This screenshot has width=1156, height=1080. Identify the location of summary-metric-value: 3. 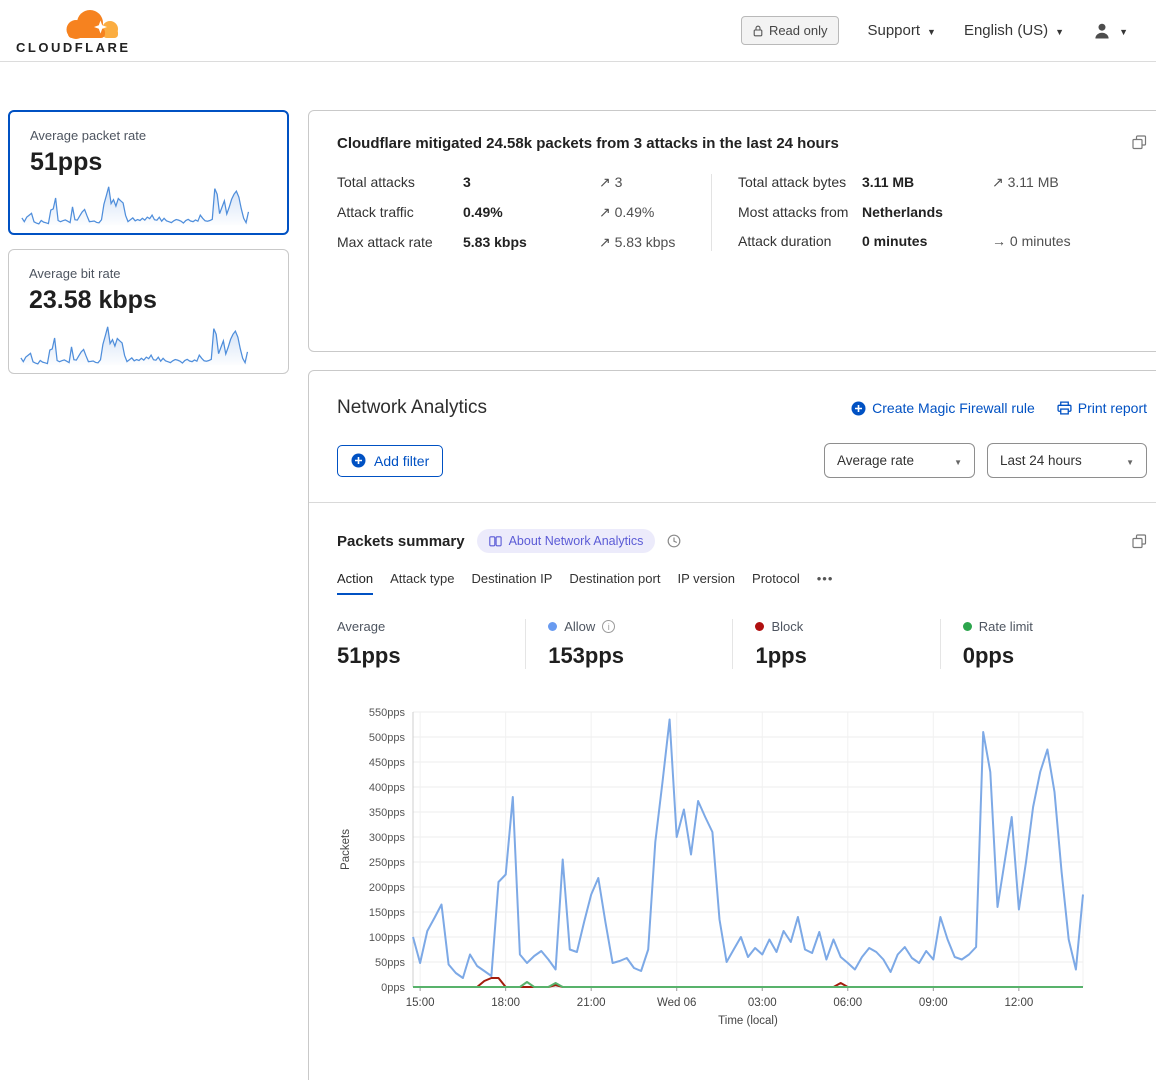
(467, 182).